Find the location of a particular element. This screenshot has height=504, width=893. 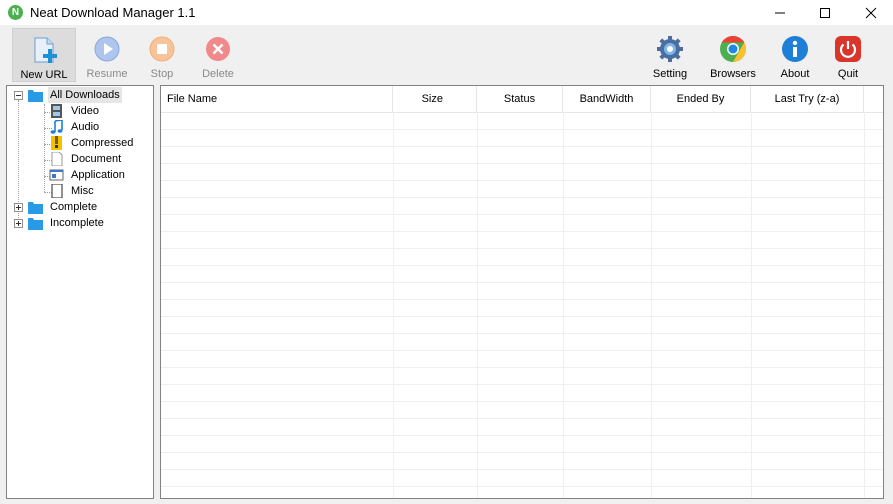

window-title: Neat Download Manager 1.1 is located at coordinates (113, 12).